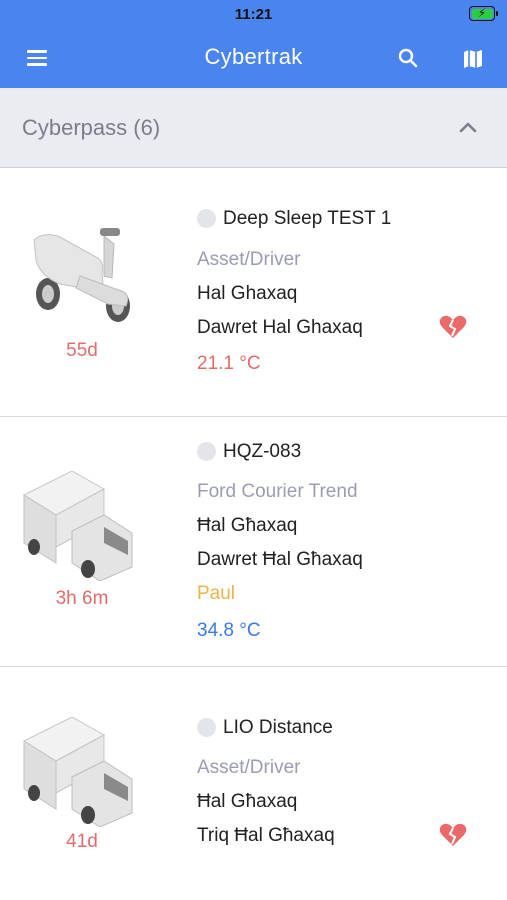 This screenshot has width=507, height=900. What do you see at coordinates (473, 59) in the screenshot?
I see `map-icon` at bounding box center [473, 59].